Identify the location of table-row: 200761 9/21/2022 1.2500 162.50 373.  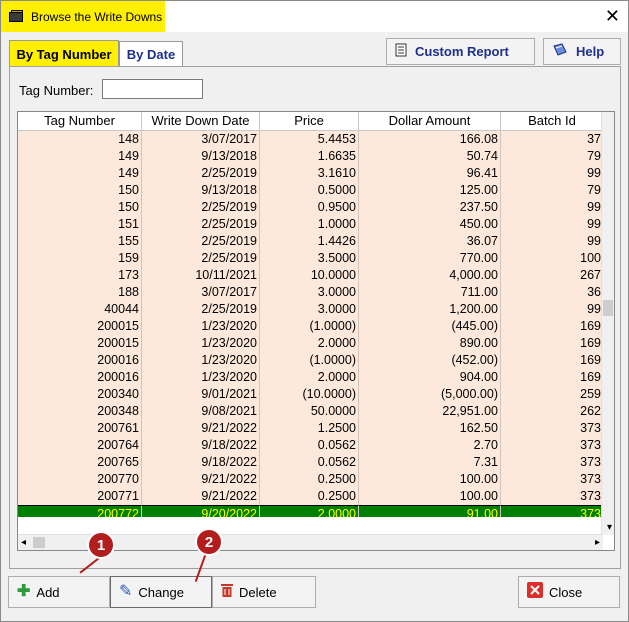
(310, 428).